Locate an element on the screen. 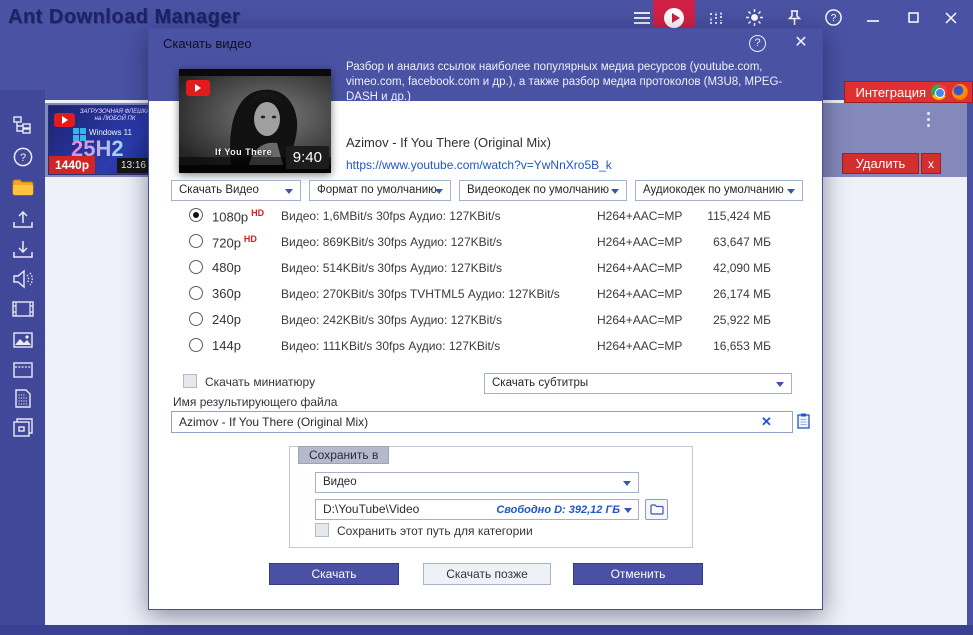 This screenshot has height=635, width=973. download-icon is located at coordinates (22, 248).